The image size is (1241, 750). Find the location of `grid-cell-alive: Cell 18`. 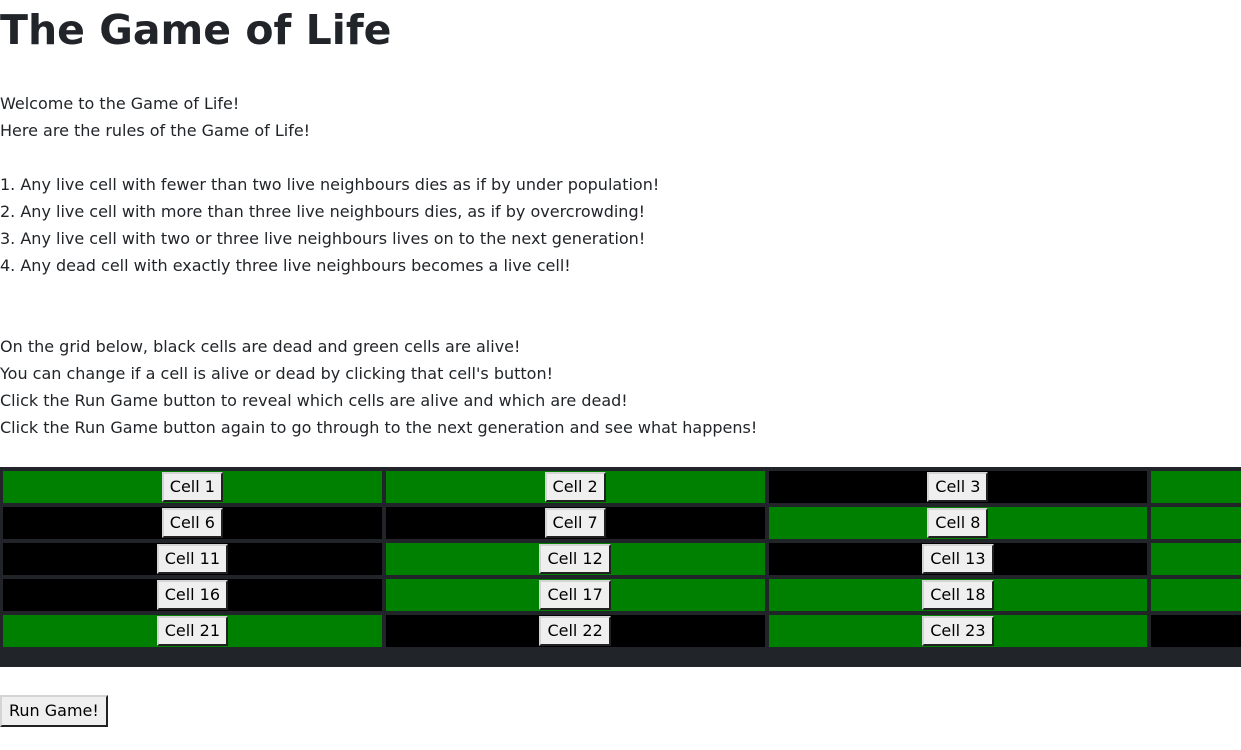

grid-cell-alive: Cell 18 is located at coordinates (958, 595).